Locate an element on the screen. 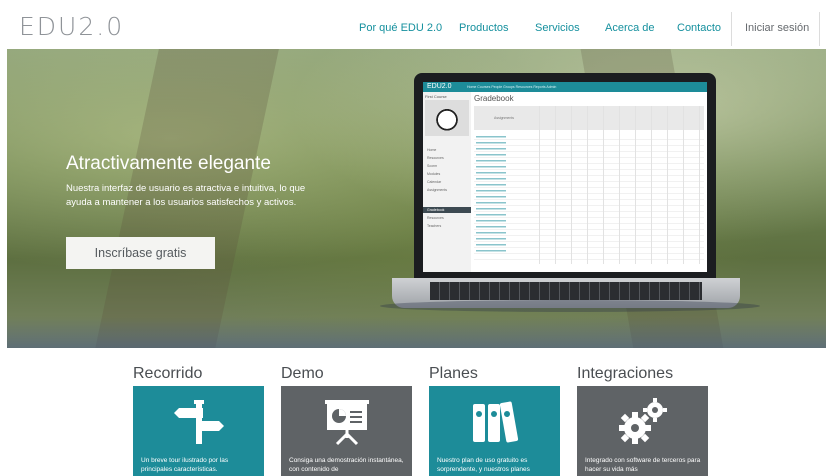 The height and width of the screenshot is (476, 826). sidebar-item: Gradebook is located at coordinates (436, 210).